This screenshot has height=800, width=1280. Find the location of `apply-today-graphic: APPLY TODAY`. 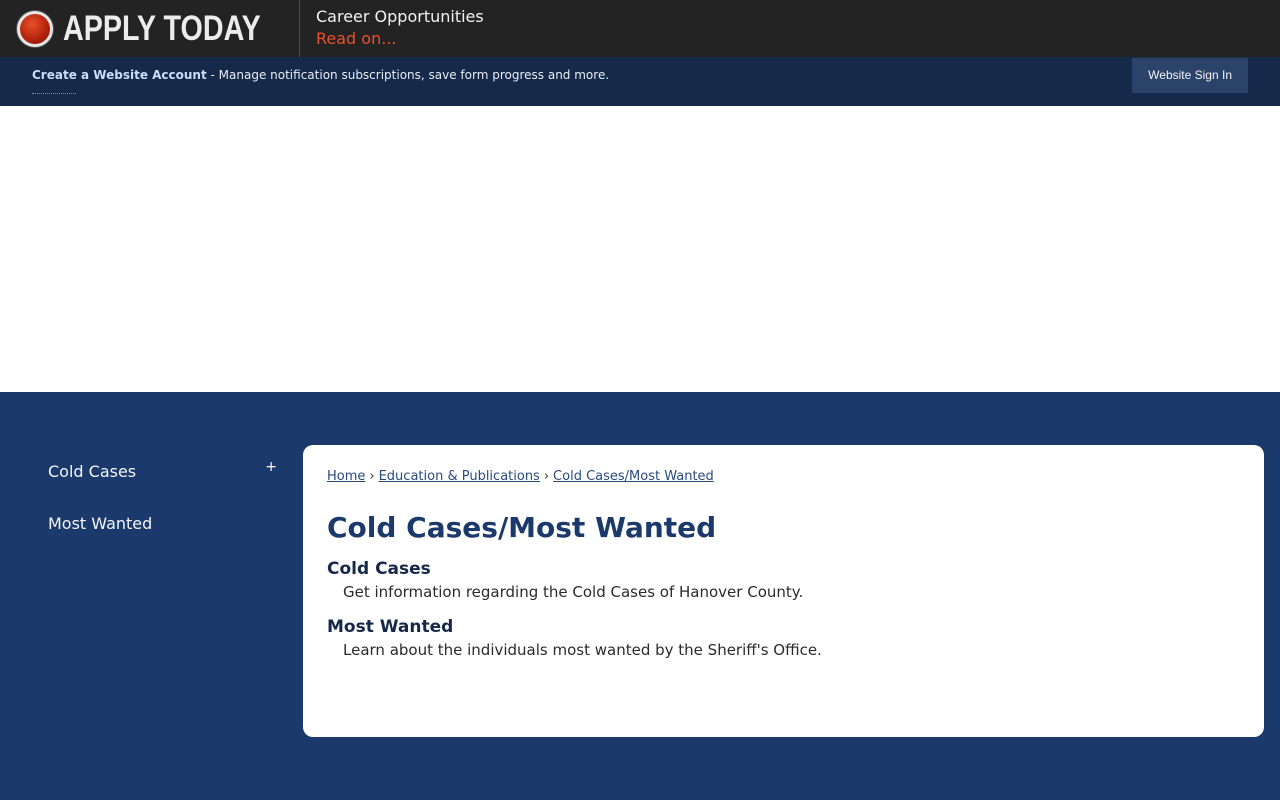

apply-today-graphic: APPLY TODAY is located at coordinates (150, 28).